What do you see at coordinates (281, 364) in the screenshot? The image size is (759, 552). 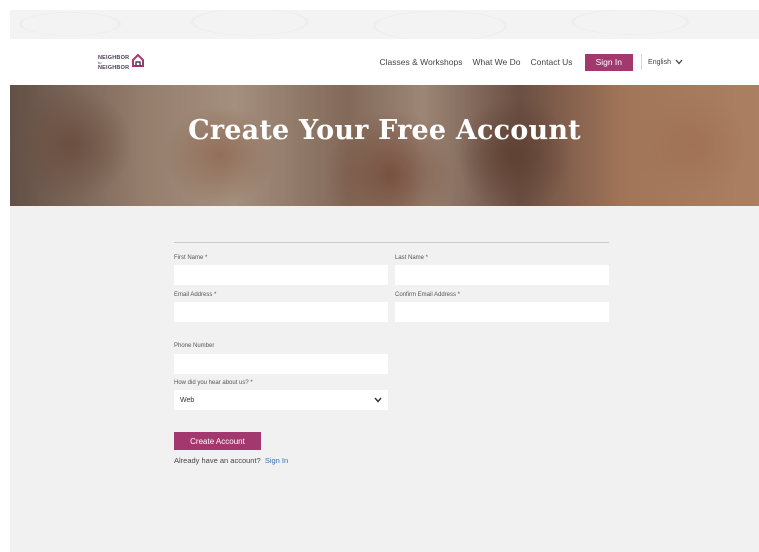 I see `phone-field` at bounding box center [281, 364].